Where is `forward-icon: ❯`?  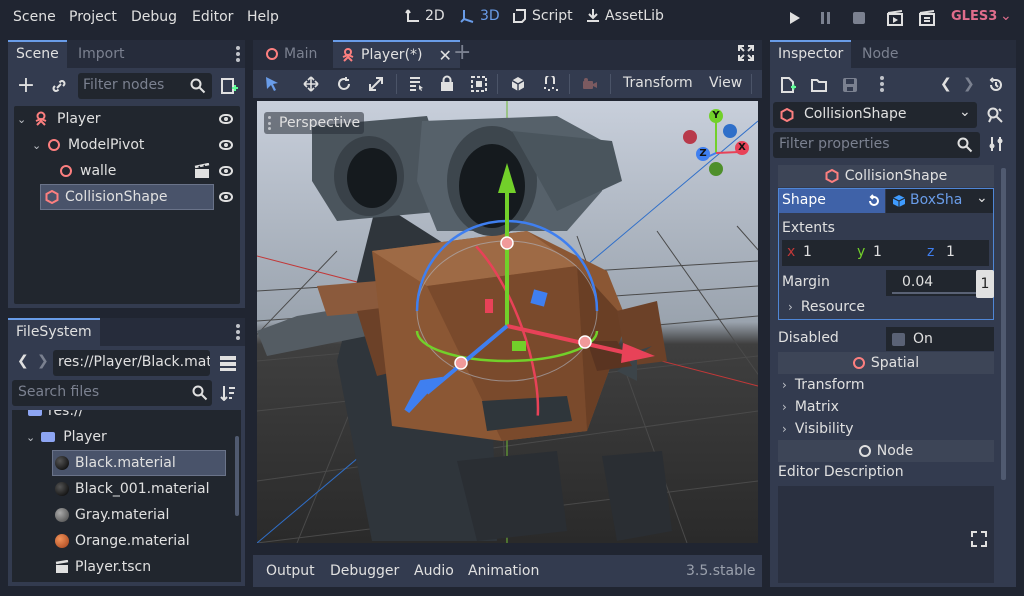
forward-icon: ❯ is located at coordinates (43, 361).